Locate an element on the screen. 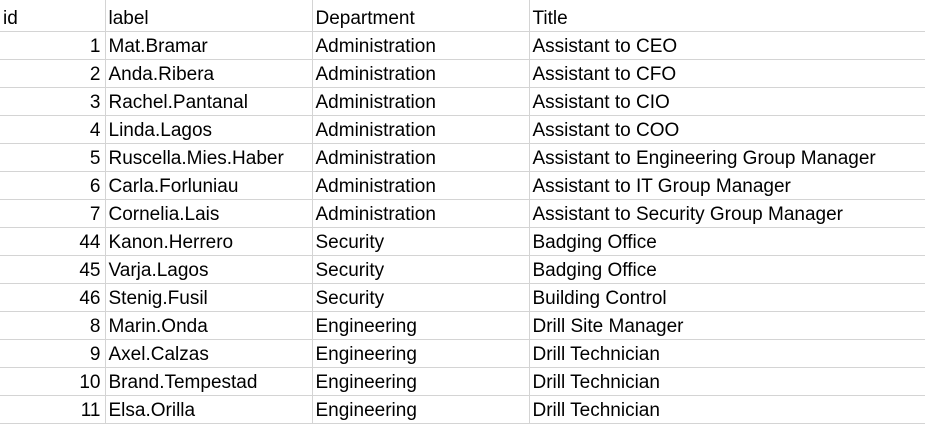  cell-label: Anda.Ribera is located at coordinates (209, 73).